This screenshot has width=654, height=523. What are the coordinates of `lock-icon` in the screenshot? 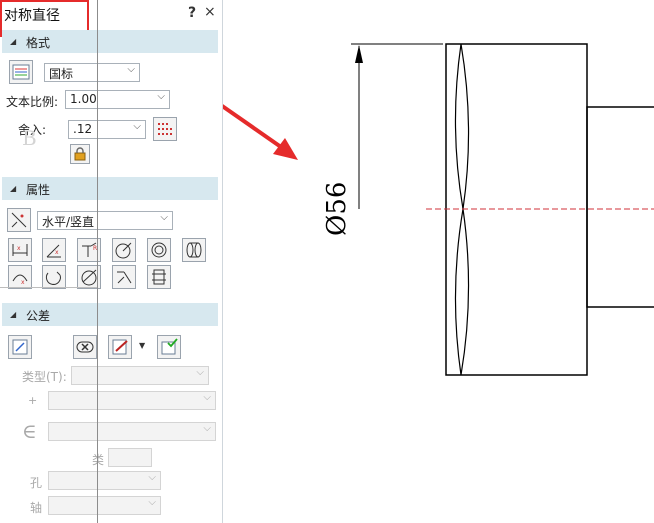 It's located at (80, 154).